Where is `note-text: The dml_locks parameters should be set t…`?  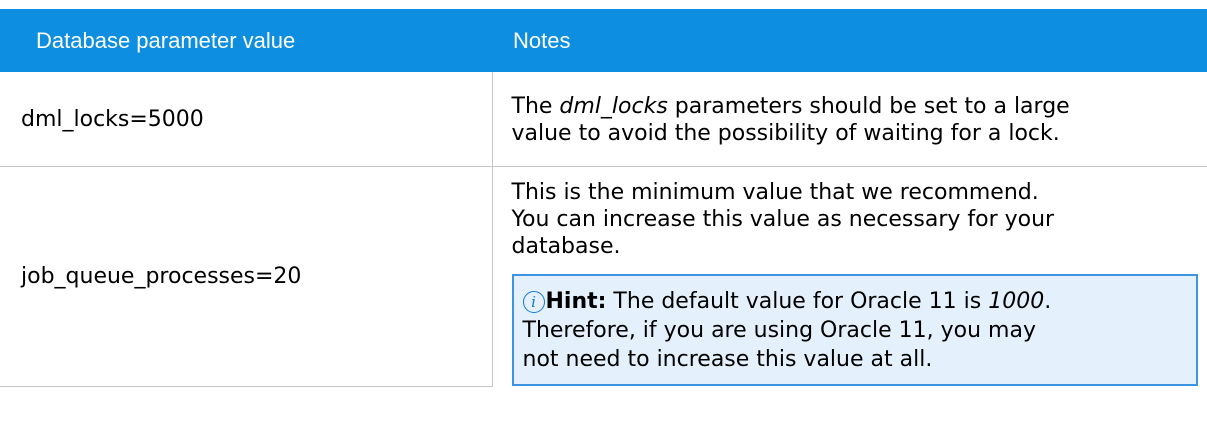
note-text: The dml_locks parameters should be set t… is located at coordinates (859, 120).